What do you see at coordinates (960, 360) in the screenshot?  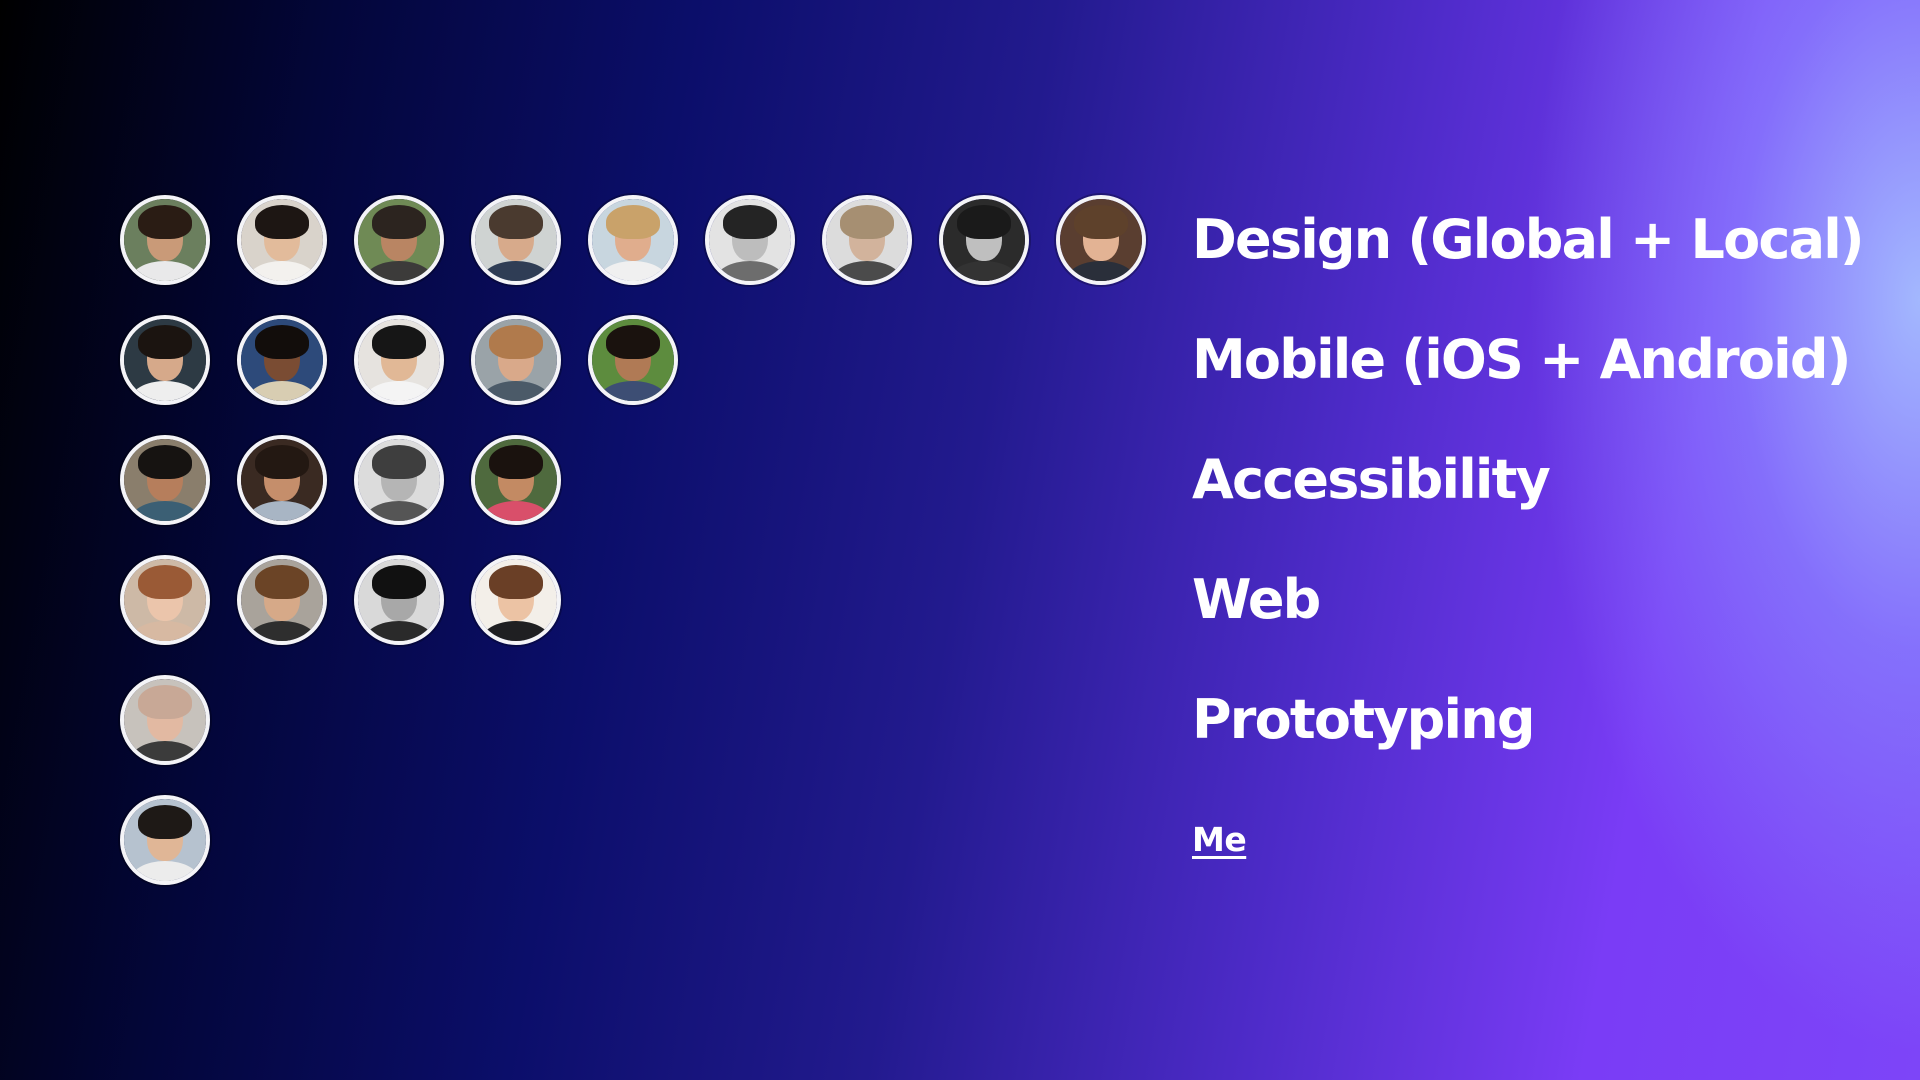 I see `team-row: Mobile (iOS + Android)` at bounding box center [960, 360].